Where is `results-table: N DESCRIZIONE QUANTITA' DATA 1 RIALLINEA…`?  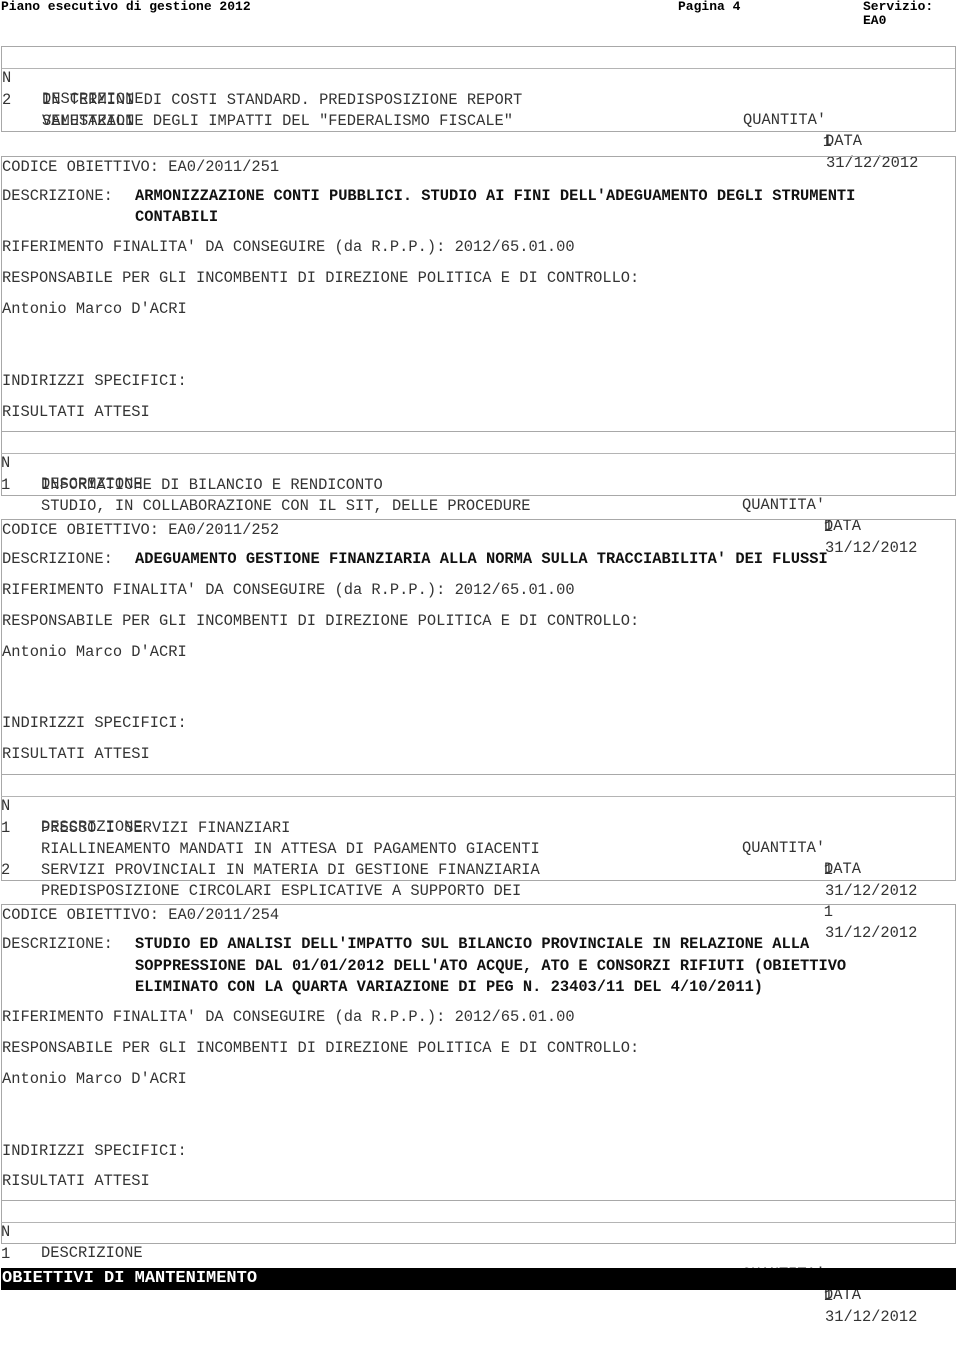 results-table: N DESCRIZIONE QUANTITA' DATA 1 RIALLINEA… is located at coordinates (478, 858).